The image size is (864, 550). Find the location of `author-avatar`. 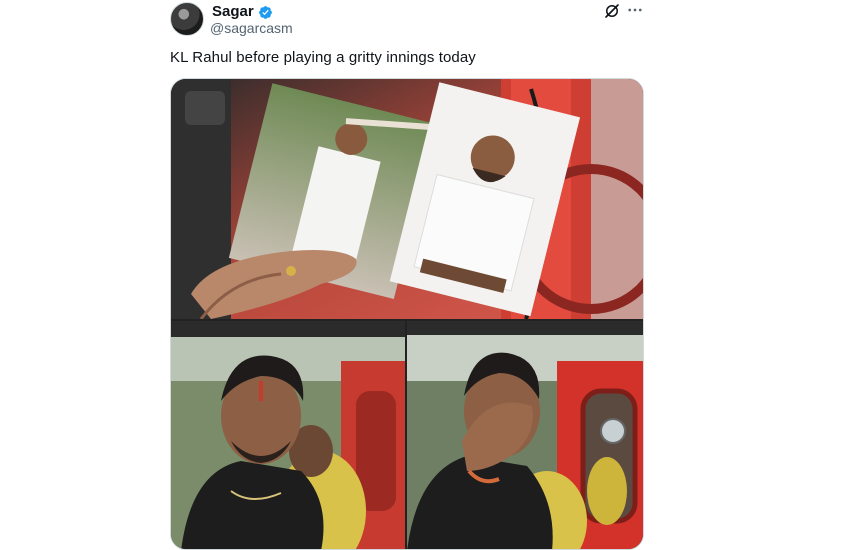

author-avatar is located at coordinates (187, 19).